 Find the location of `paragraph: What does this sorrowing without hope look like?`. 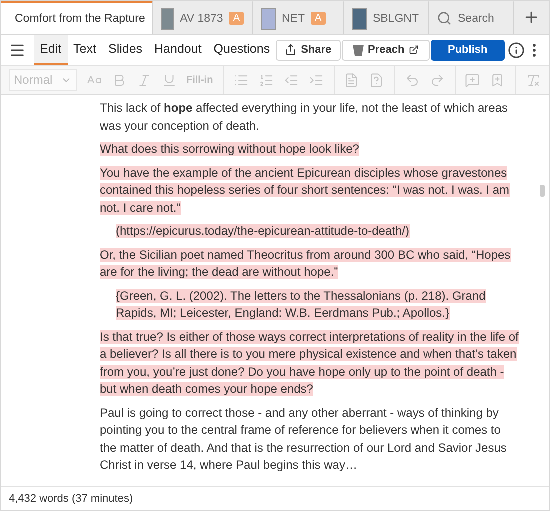

paragraph: What does this sorrowing without hope look like? is located at coordinates (230, 149).